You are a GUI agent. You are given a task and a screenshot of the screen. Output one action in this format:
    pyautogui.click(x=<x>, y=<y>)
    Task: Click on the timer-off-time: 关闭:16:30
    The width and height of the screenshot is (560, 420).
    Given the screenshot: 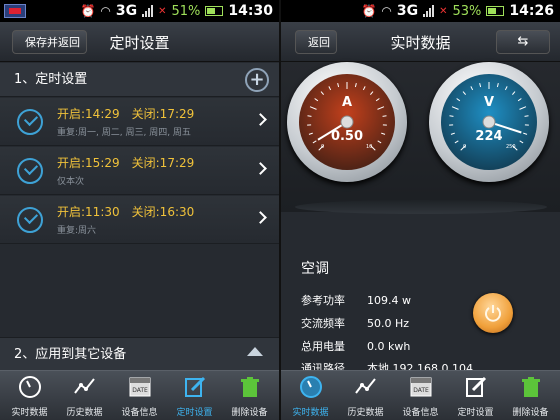 What is the action you would take?
    pyautogui.click(x=163, y=212)
    